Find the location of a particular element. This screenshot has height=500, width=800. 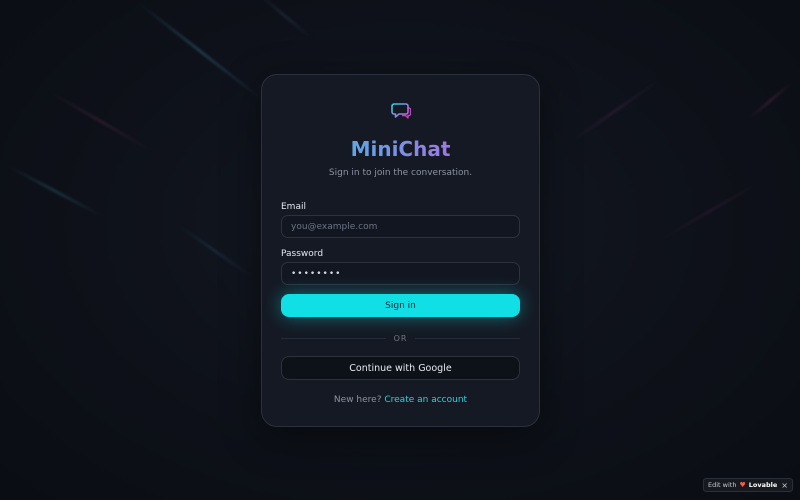

badge-brand: Lovable is located at coordinates (763, 485).